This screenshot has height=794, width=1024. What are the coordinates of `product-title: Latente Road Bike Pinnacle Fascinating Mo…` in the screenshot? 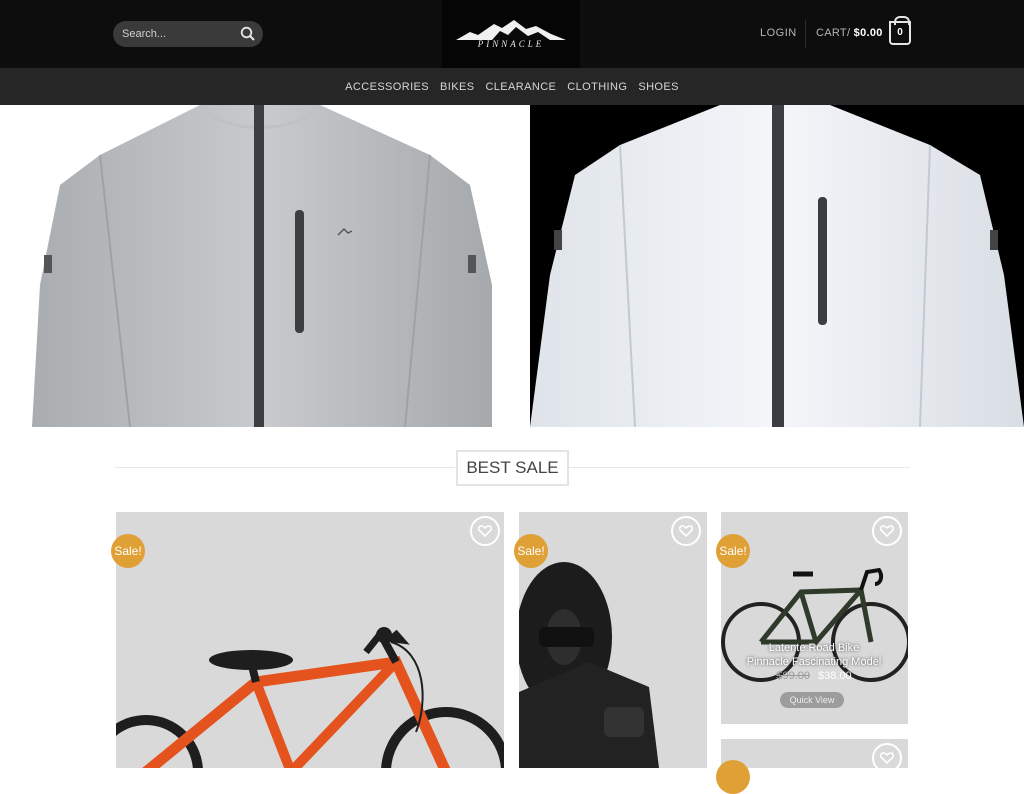 It's located at (814, 655).